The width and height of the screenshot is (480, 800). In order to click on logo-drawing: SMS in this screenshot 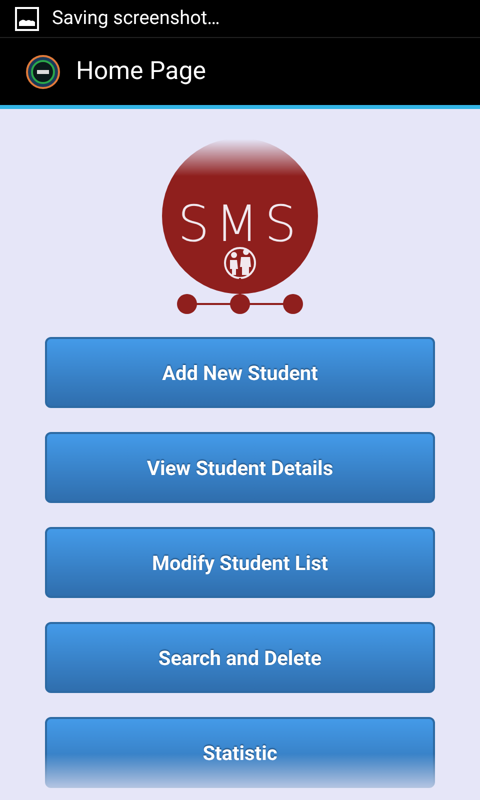, I will do `click(240, 226)`.